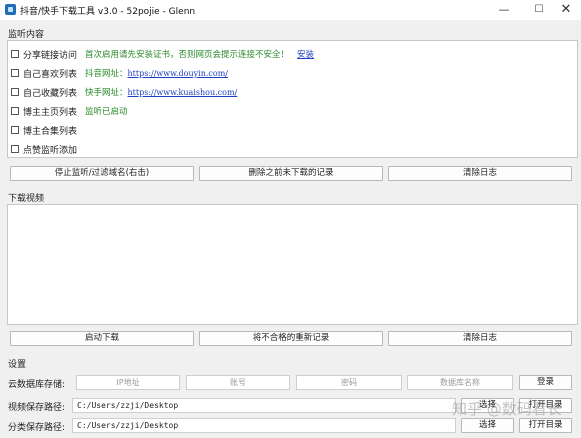  I want to click on log-line-kuaishou: 快手网址：https://www.kuaishou.com/, so click(161, 93).